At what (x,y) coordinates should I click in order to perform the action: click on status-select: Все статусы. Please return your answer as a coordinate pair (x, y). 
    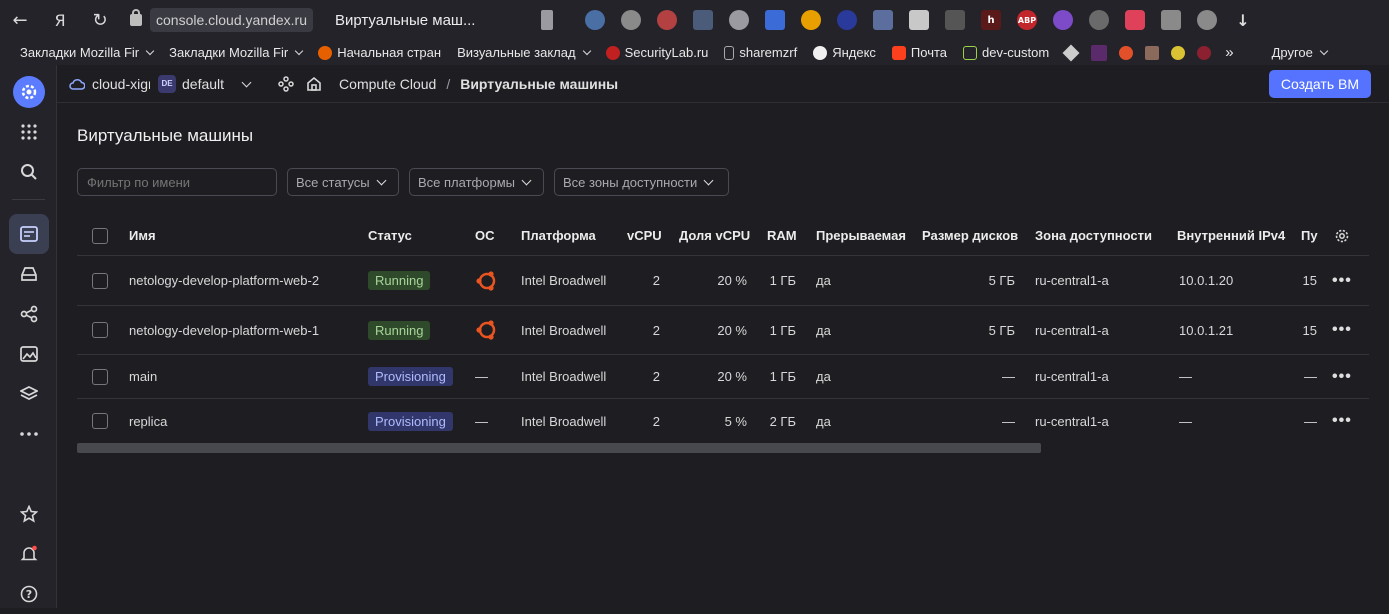
    Looking at the image, I should click on (343, 182).